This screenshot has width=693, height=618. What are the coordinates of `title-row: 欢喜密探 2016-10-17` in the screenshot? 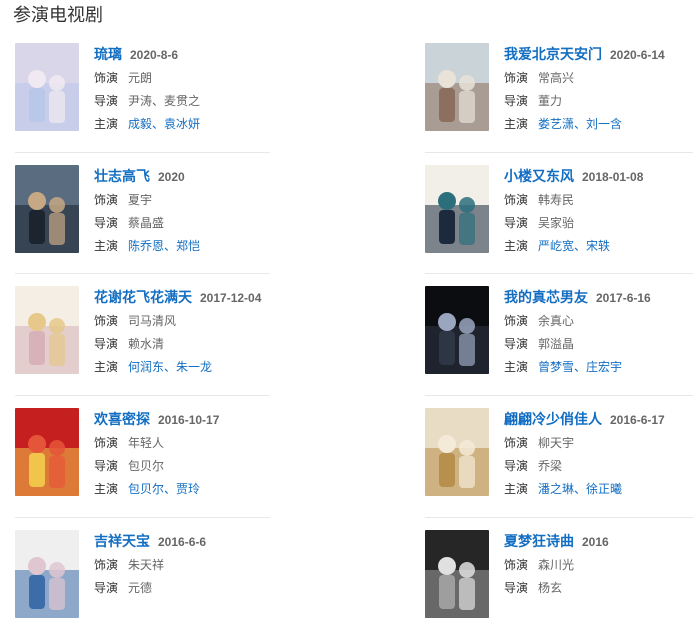 It's located at (209, 419).